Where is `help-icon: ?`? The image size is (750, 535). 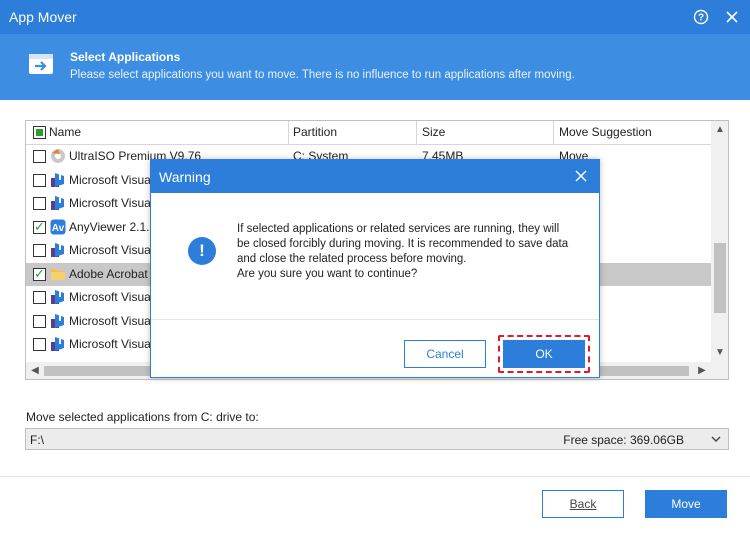 help-icon: ? is located at coordinates (701, 17).